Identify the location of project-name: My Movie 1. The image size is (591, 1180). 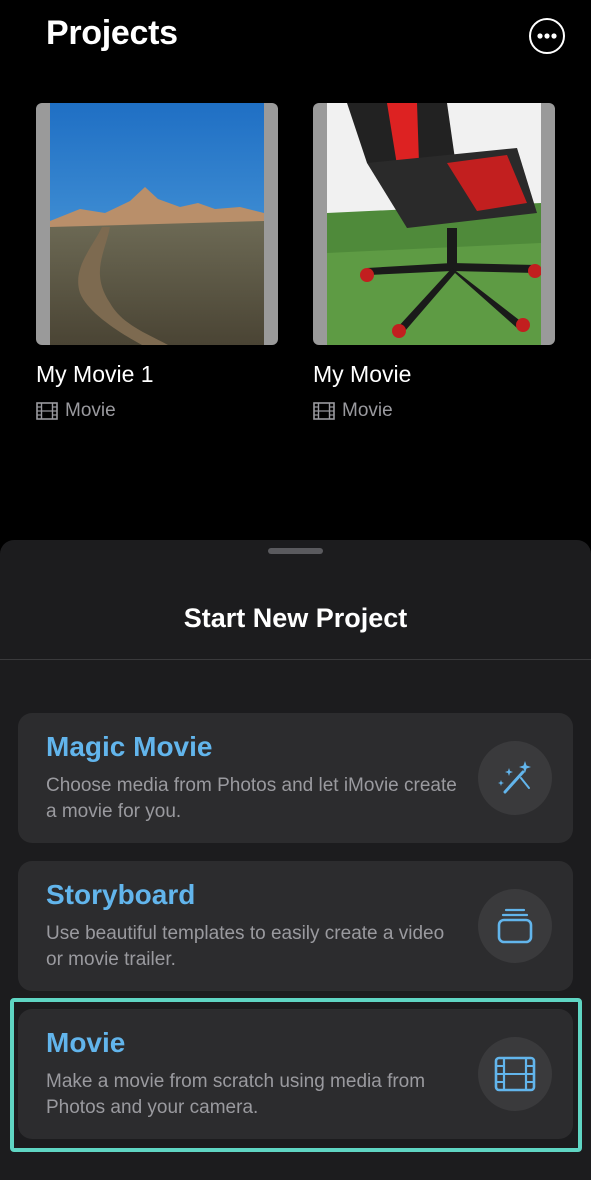
(95, 374).